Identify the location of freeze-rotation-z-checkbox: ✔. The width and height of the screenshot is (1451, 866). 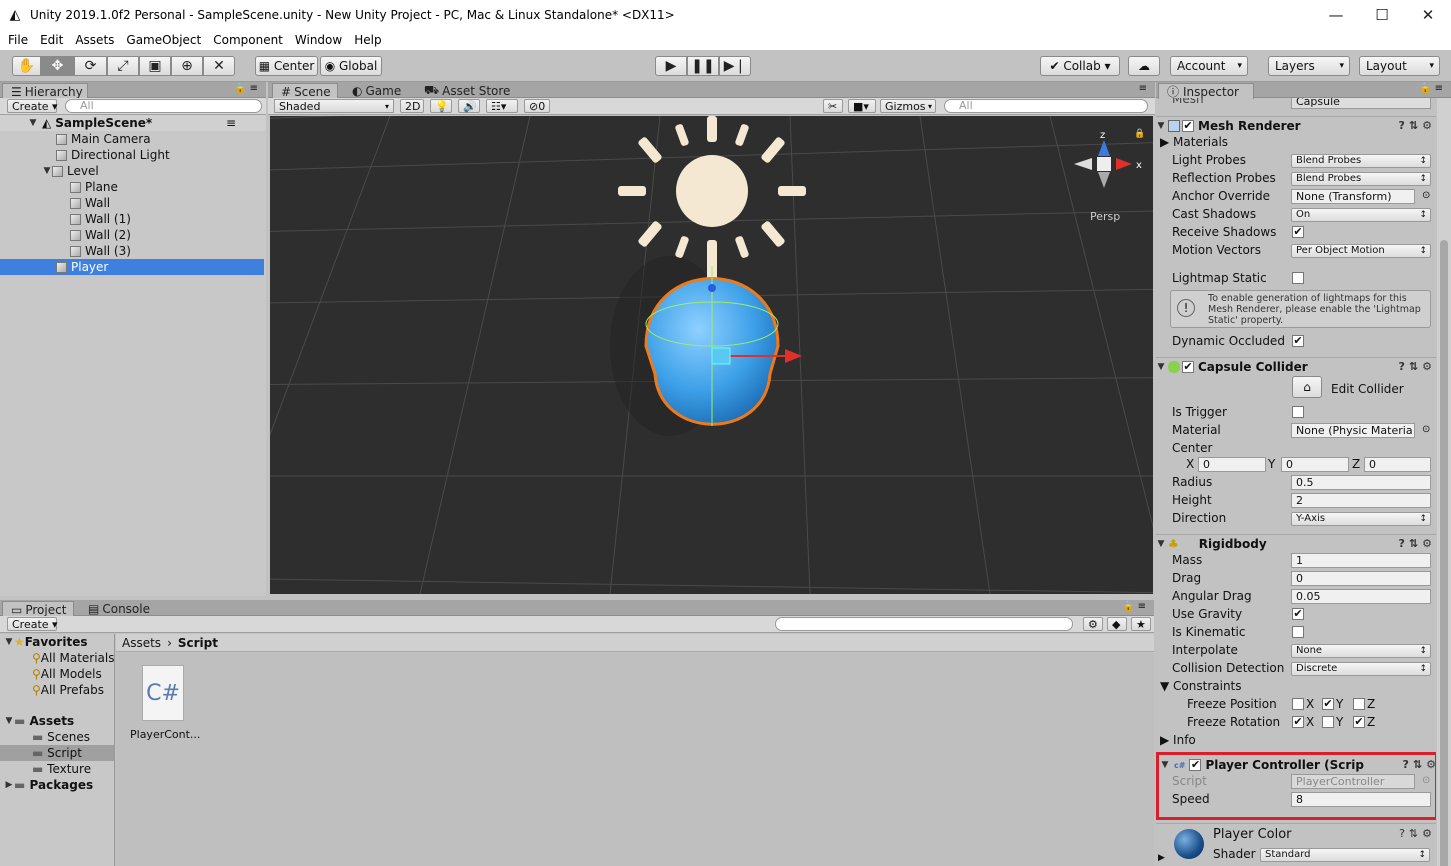
(1359, 722).